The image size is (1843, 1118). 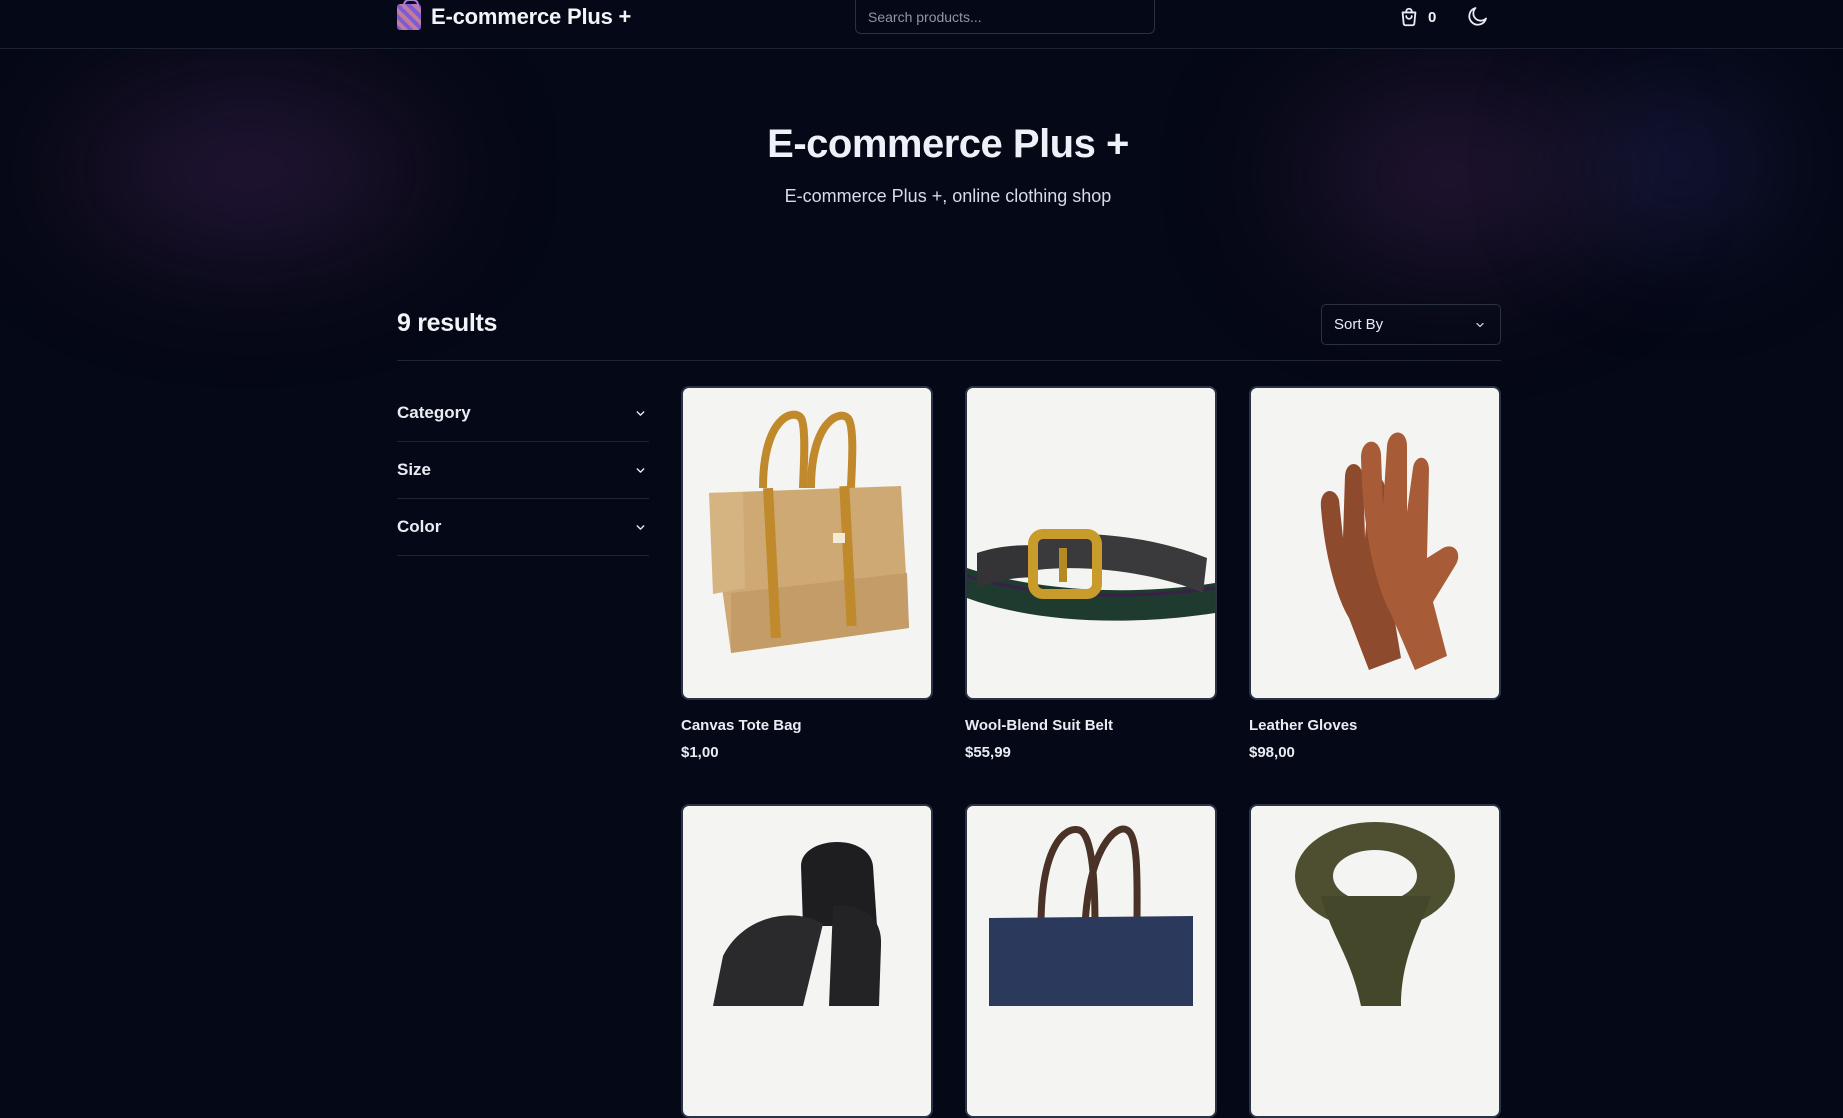 What do you see at coordinates (434, 412) in the screenshot?
I see `filter-label: Category` at bounding box center [434, 412].